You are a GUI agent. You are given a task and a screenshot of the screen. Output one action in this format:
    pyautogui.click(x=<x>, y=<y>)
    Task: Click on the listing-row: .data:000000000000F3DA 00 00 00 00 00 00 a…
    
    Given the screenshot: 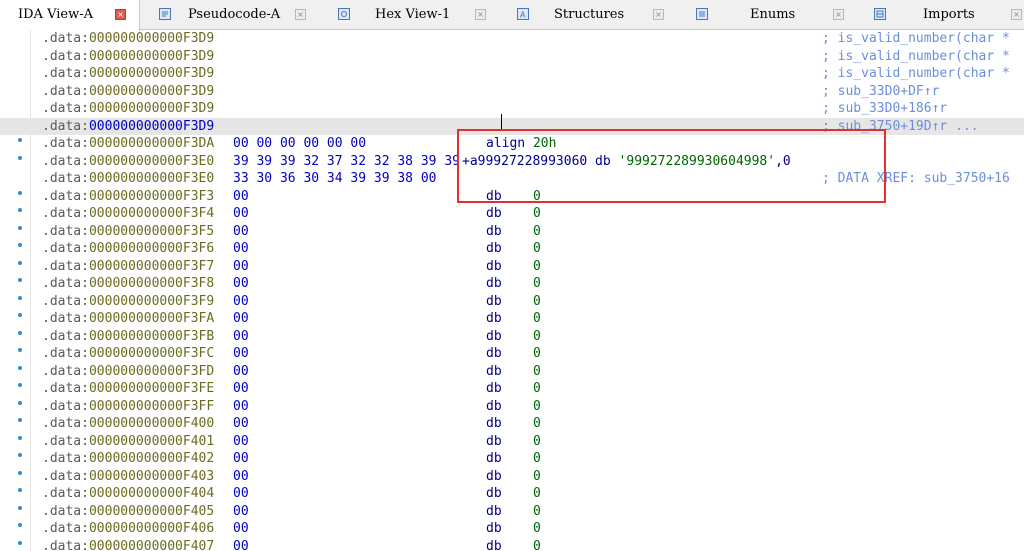 What is the action you would take?
    pyautogui.click(x=512, y=144)
    